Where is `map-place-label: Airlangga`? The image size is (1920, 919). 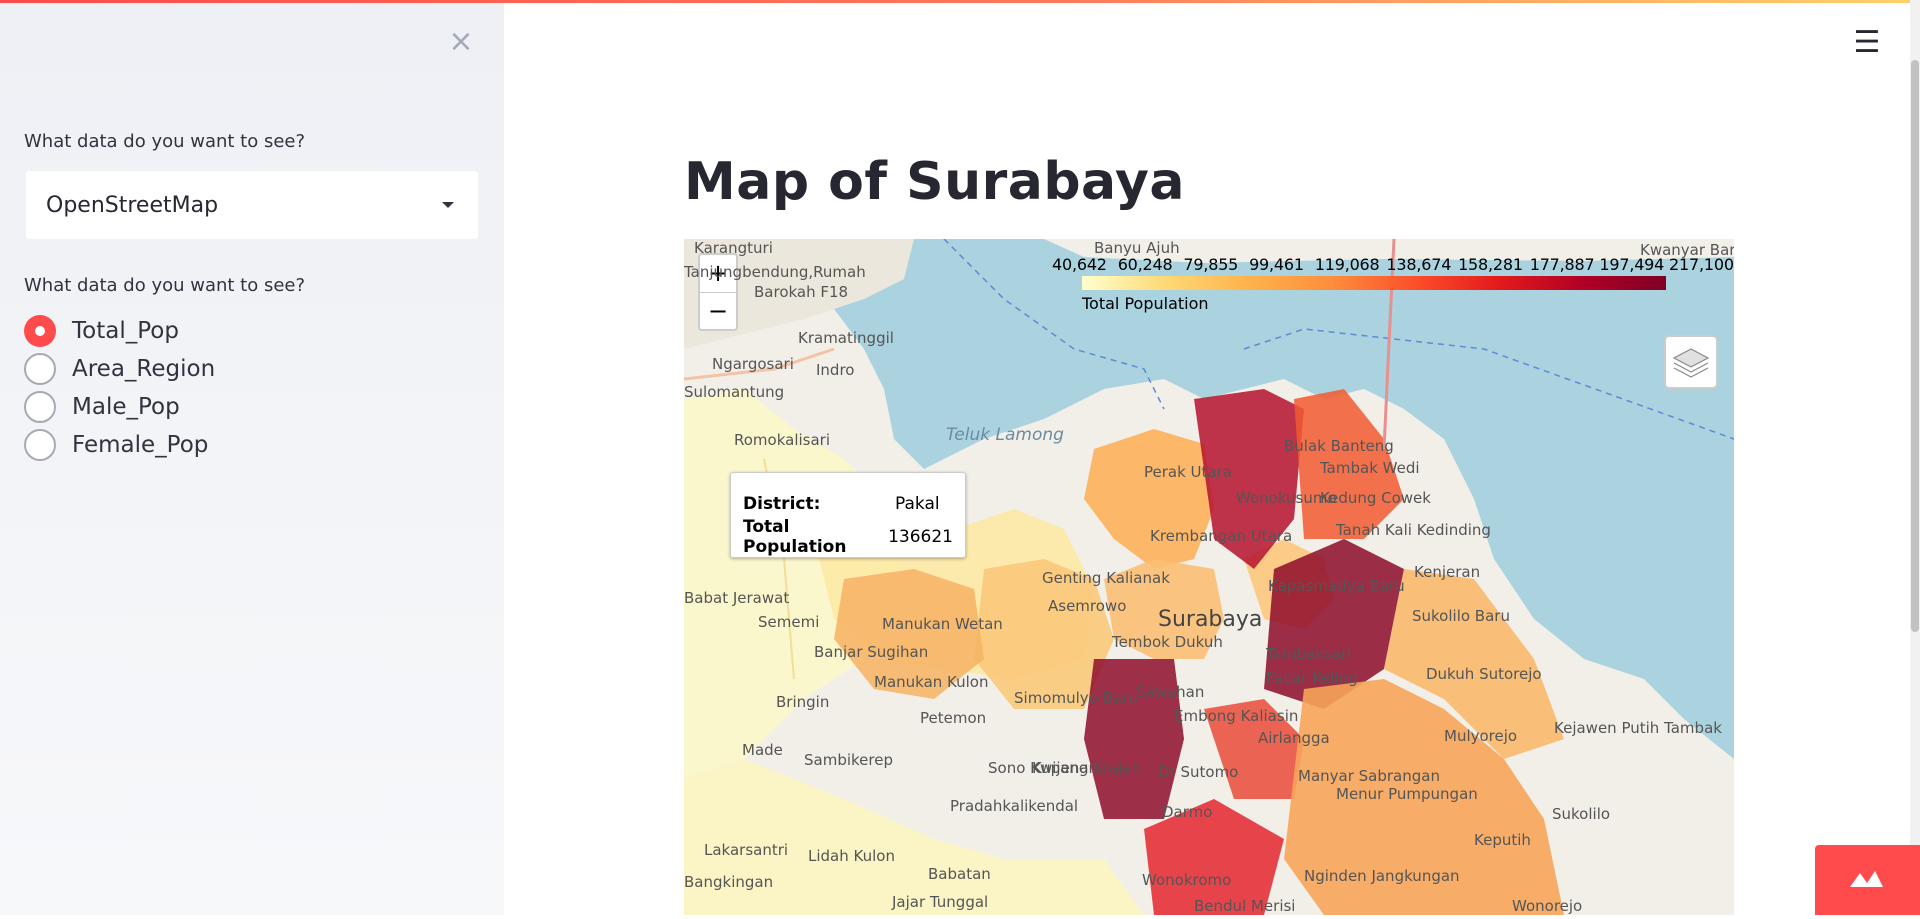
map-place-label: Airlangga is located at coordinates (1294, 738).